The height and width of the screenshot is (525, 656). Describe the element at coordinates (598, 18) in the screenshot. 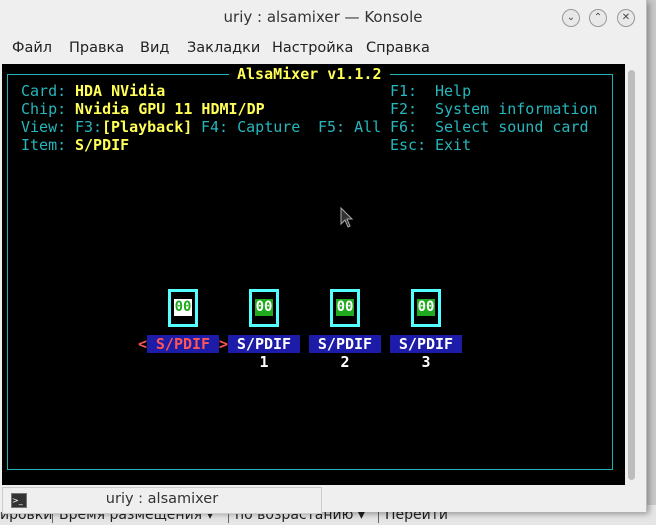

I see `maximize-button: ⌃` at that location.